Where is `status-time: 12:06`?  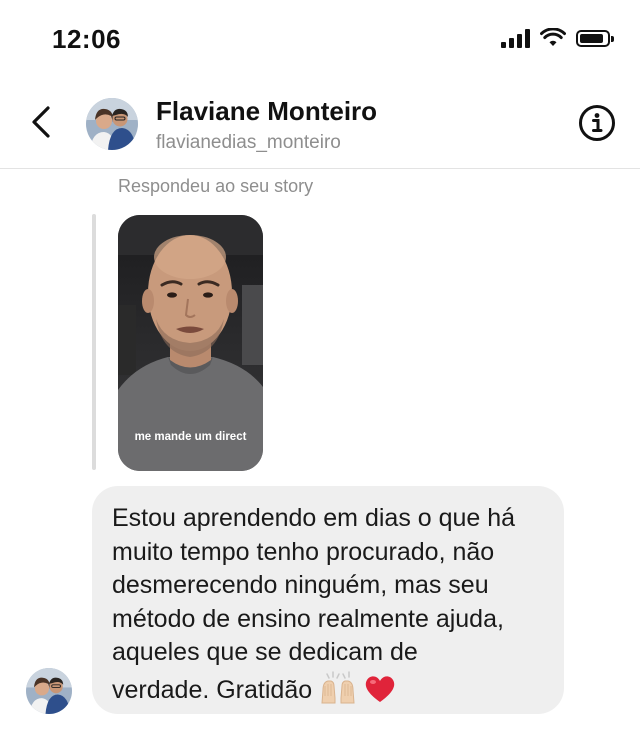 status-time: 12:06 is located at coordinates (86, 39).